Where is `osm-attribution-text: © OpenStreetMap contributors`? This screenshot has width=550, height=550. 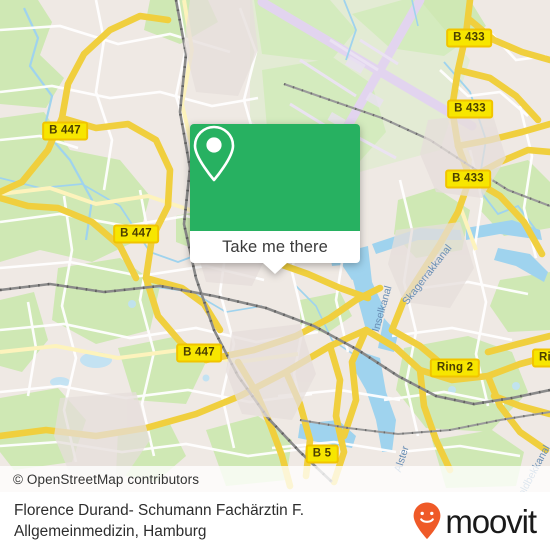 osm-attribution-text: © OpenStreetMap contributors is located at coordinates (106, 479).